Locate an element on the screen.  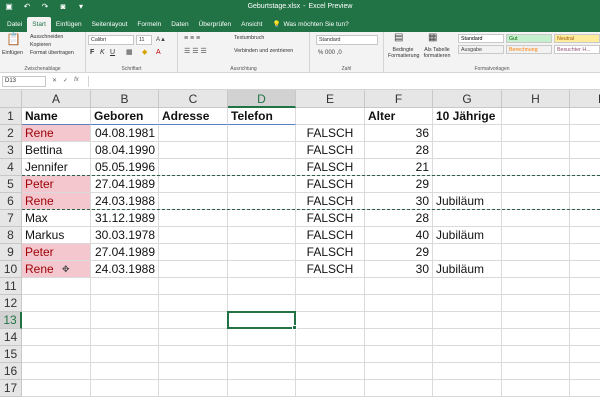
row-header-13: 13 is located at coordinates (11, 320).